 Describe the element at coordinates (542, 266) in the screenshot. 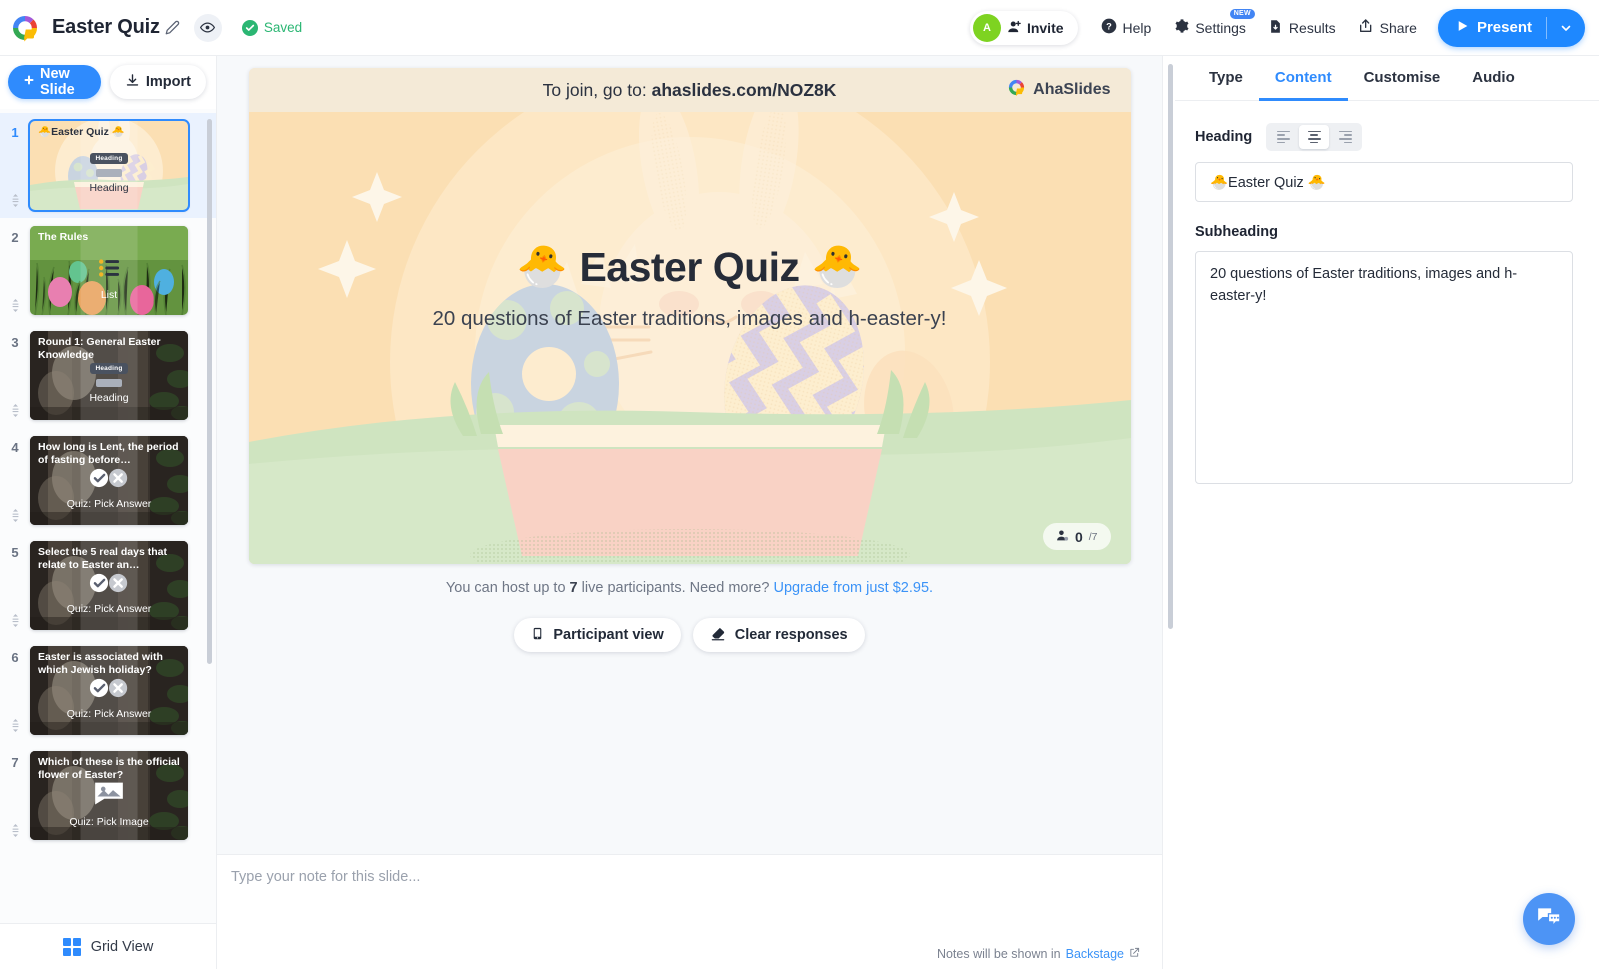

I see `chick-emoji-left: 🐣` at that location.